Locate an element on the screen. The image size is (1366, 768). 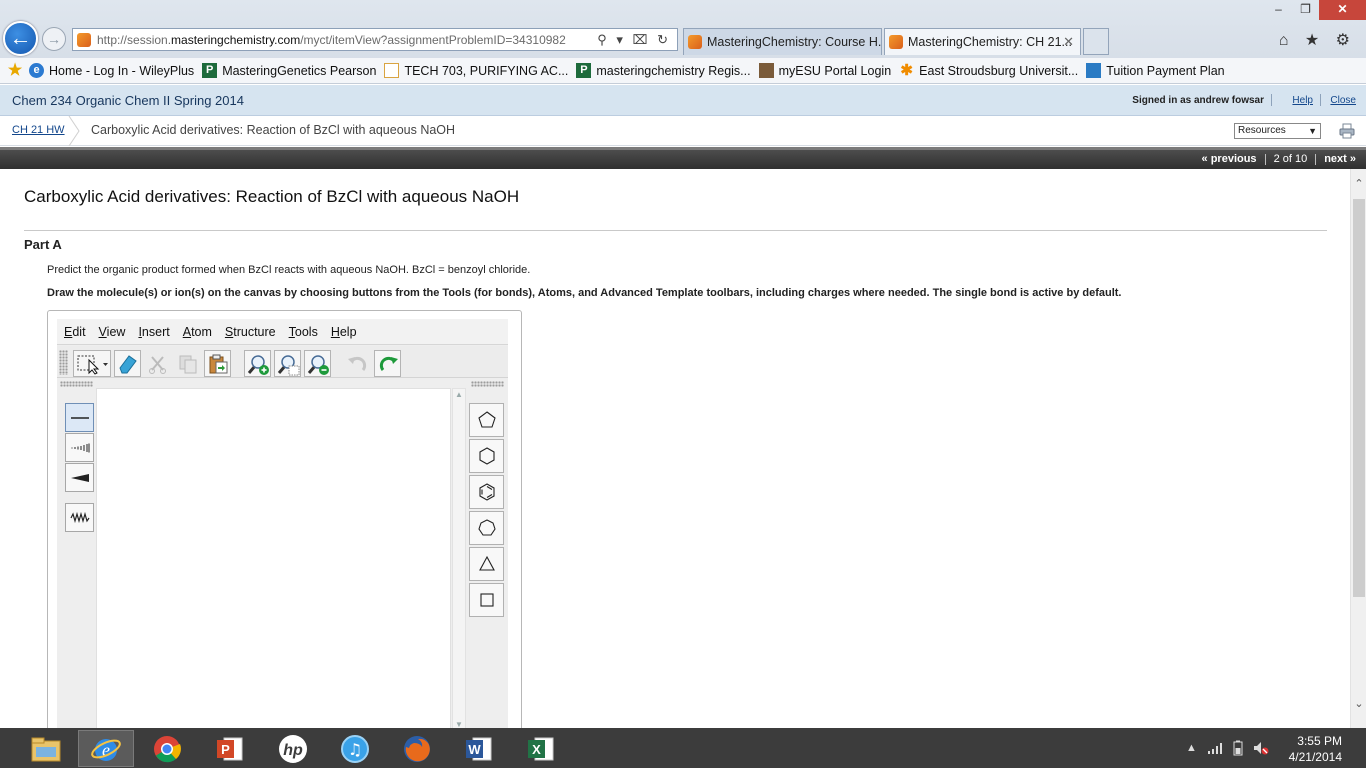
benzene-button is located at coordinates (486, 492).